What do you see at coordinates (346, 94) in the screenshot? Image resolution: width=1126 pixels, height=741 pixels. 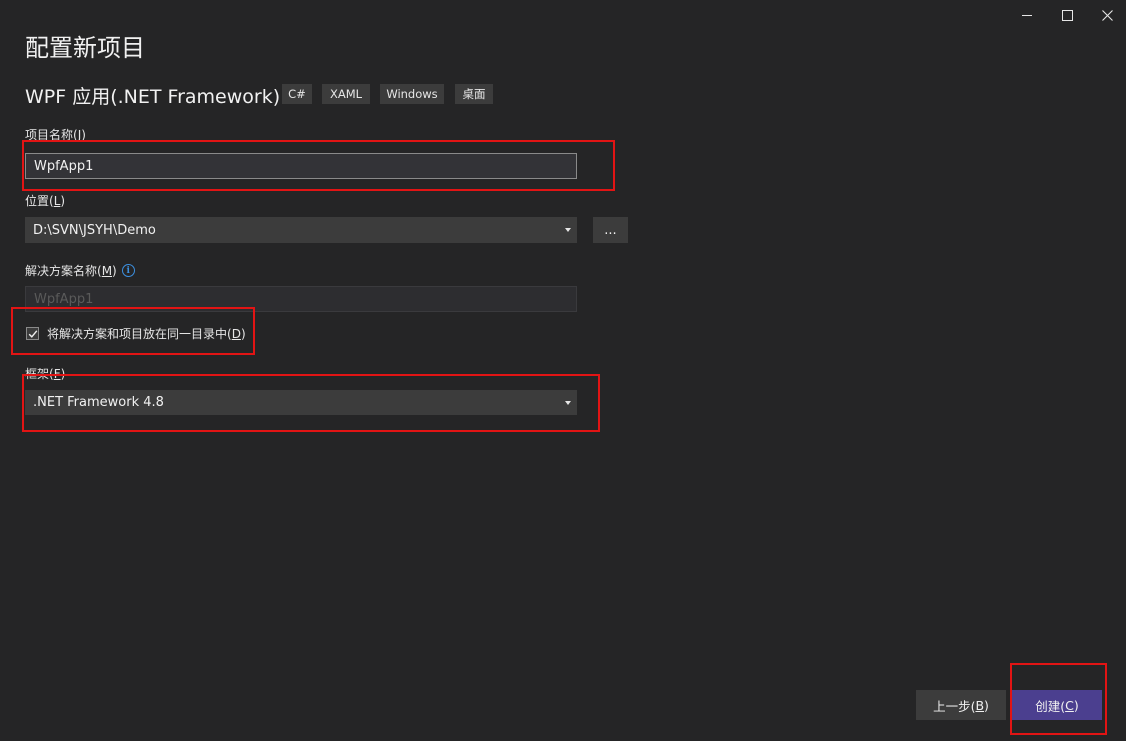 I see `tag-xaml: XAML` at bounding box center [346, 94].